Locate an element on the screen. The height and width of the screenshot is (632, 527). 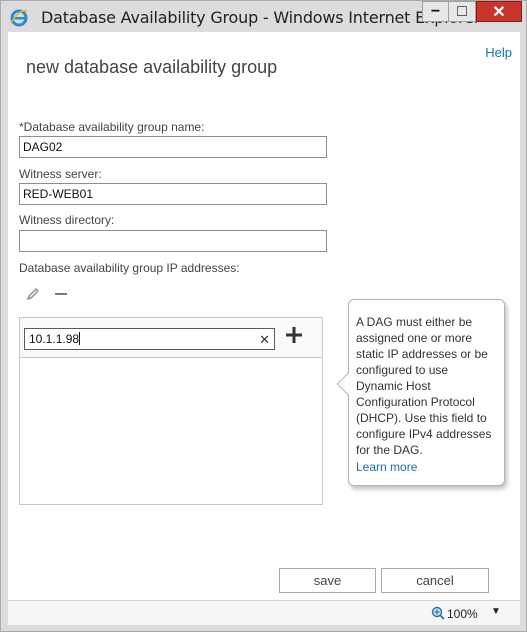
cancel-button: cancel is located at coordinates (435, 580).